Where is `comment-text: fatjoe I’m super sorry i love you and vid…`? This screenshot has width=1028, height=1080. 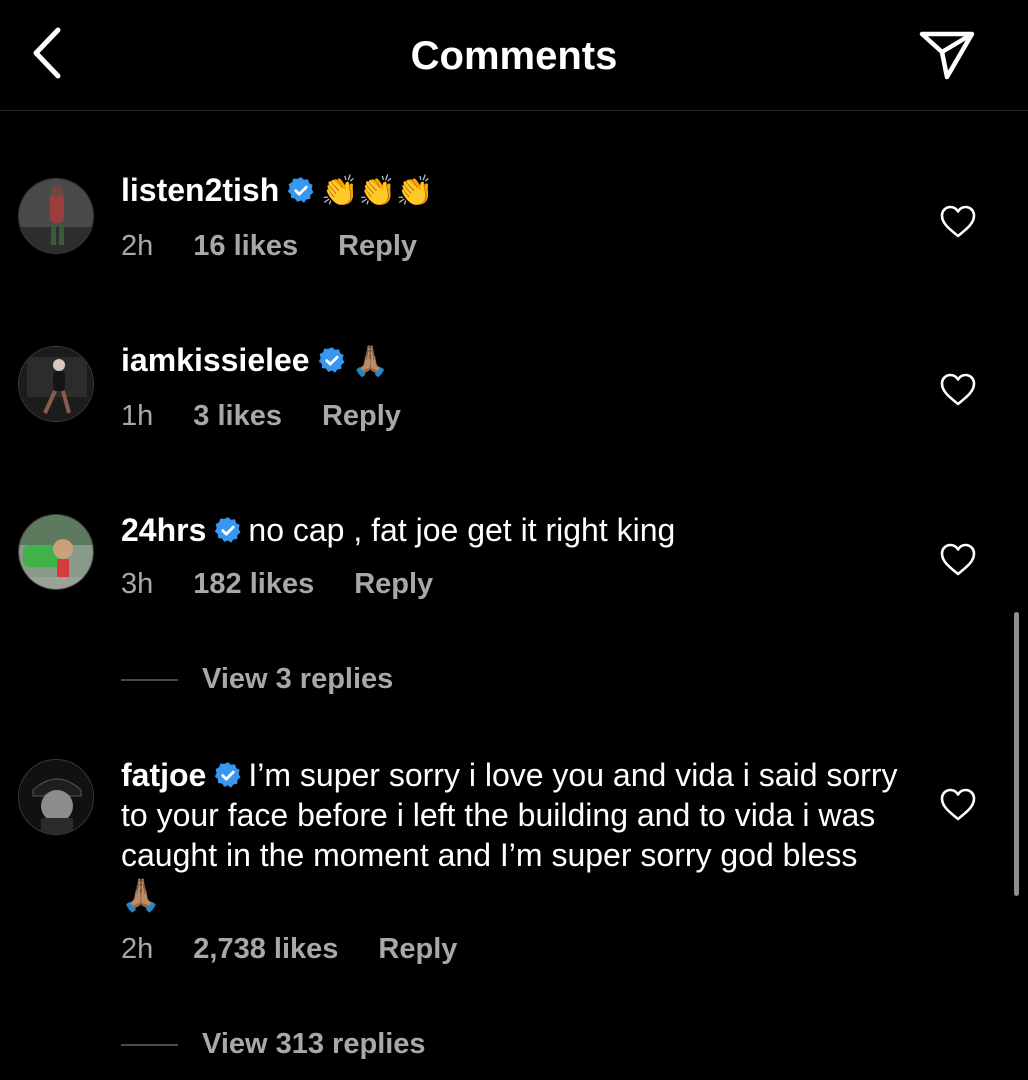
comment-text: fatjoe I’m super sorry i love you and vid… is located at coordinates (511, 835).